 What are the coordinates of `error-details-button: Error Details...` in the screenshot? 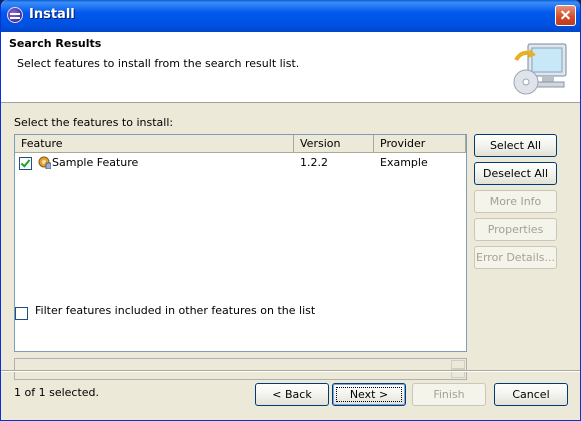 It's located at (515, 257).